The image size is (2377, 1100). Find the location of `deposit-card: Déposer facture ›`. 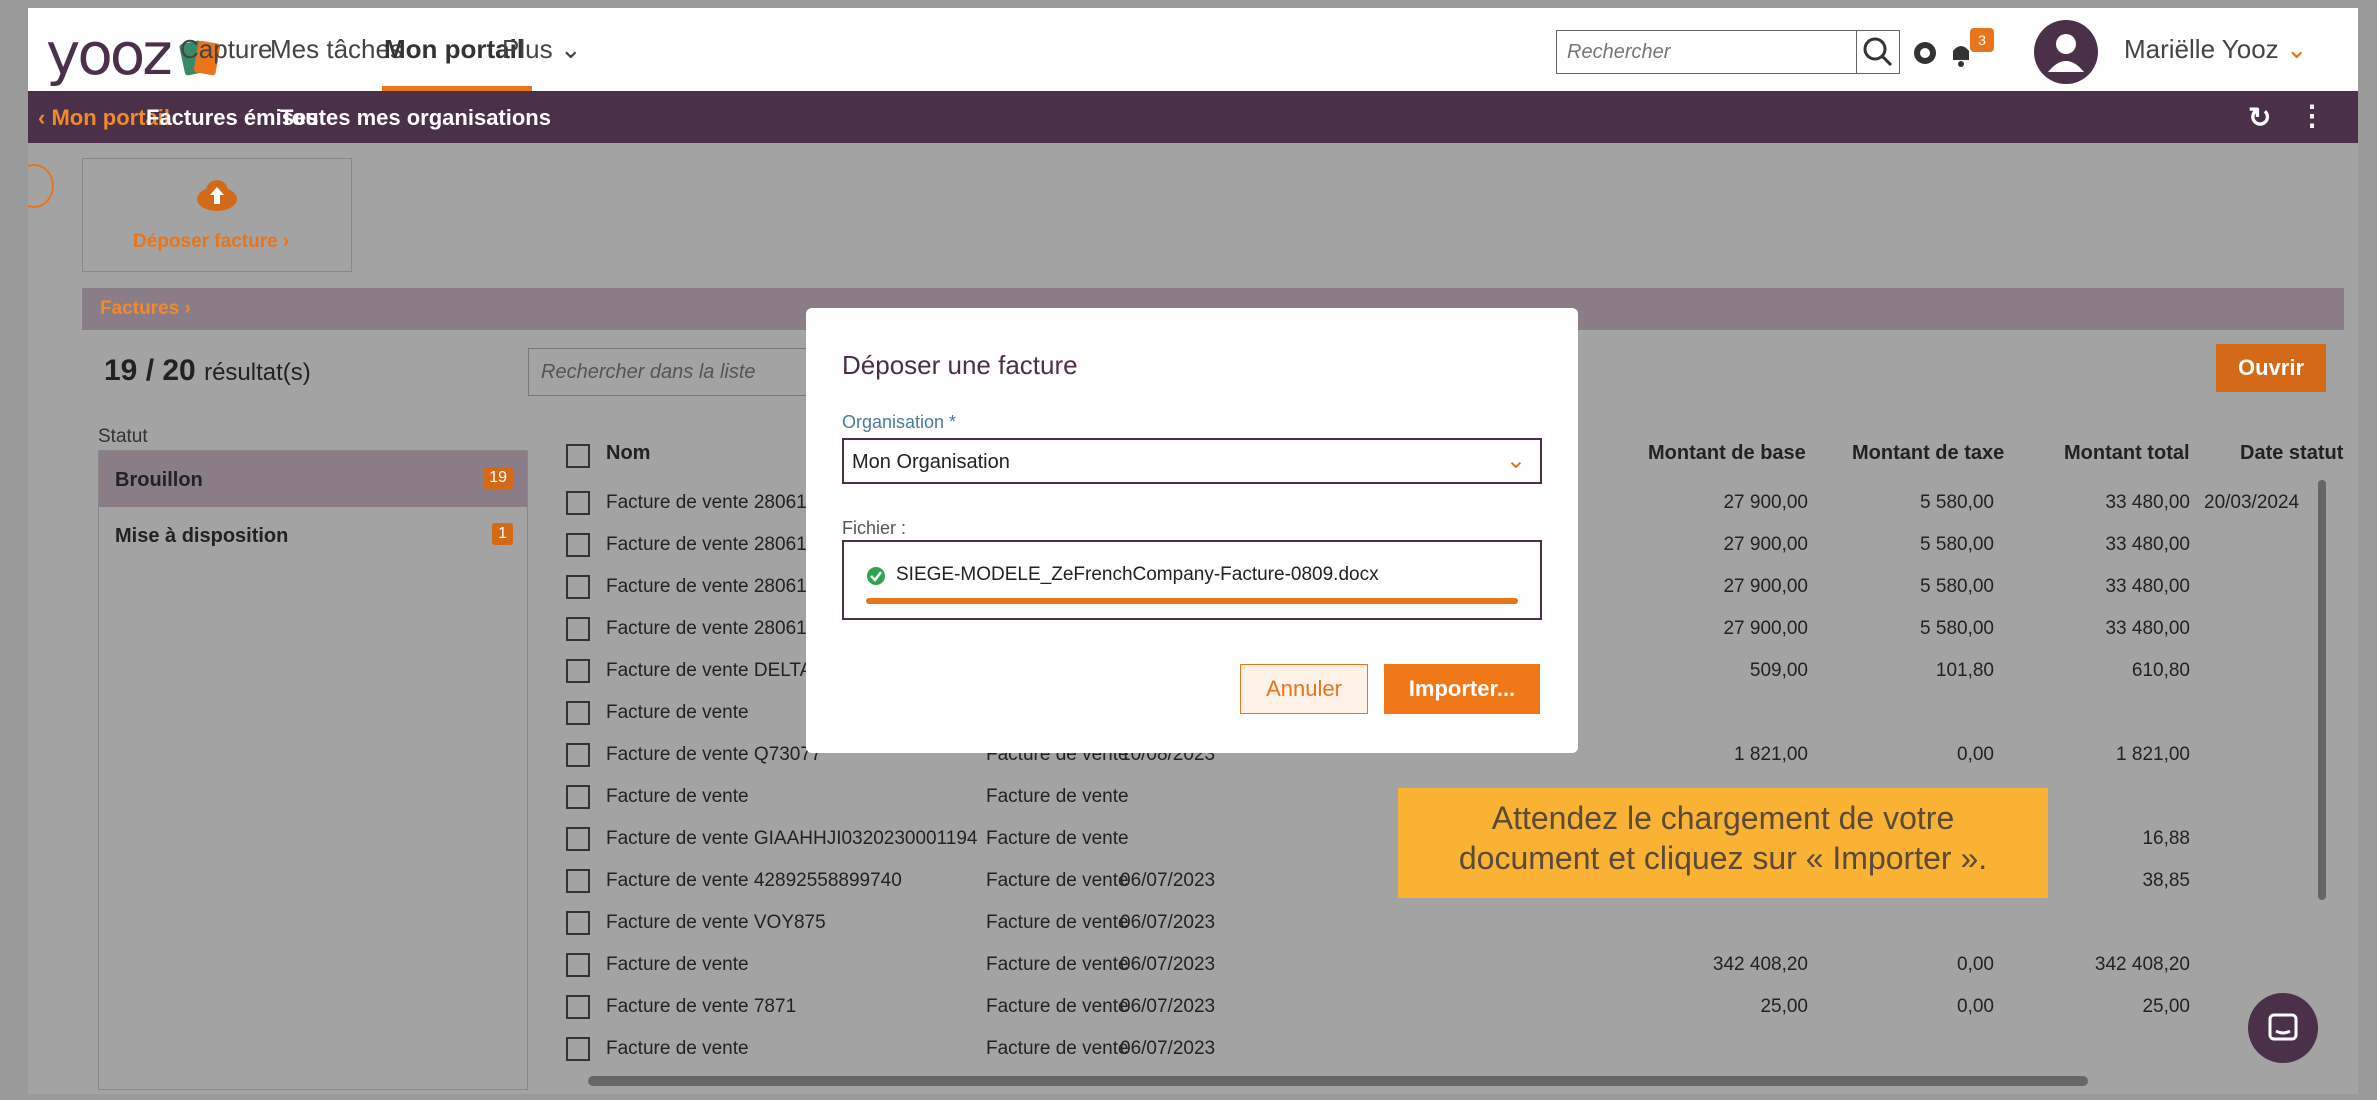

deposit-card: Déposer facture › is located at coordinates (217, 215).